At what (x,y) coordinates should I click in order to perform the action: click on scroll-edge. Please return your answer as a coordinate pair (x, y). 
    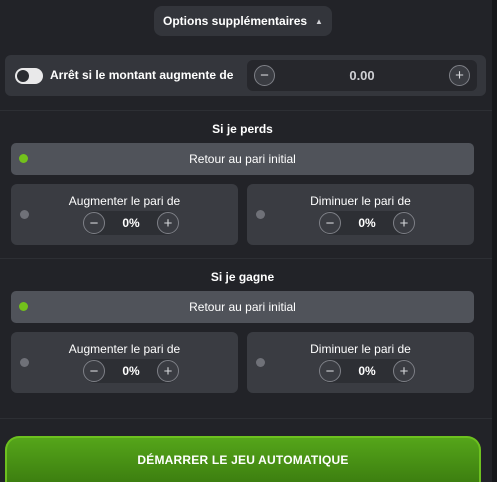
    Looking at the image, I should click on (494, 241).